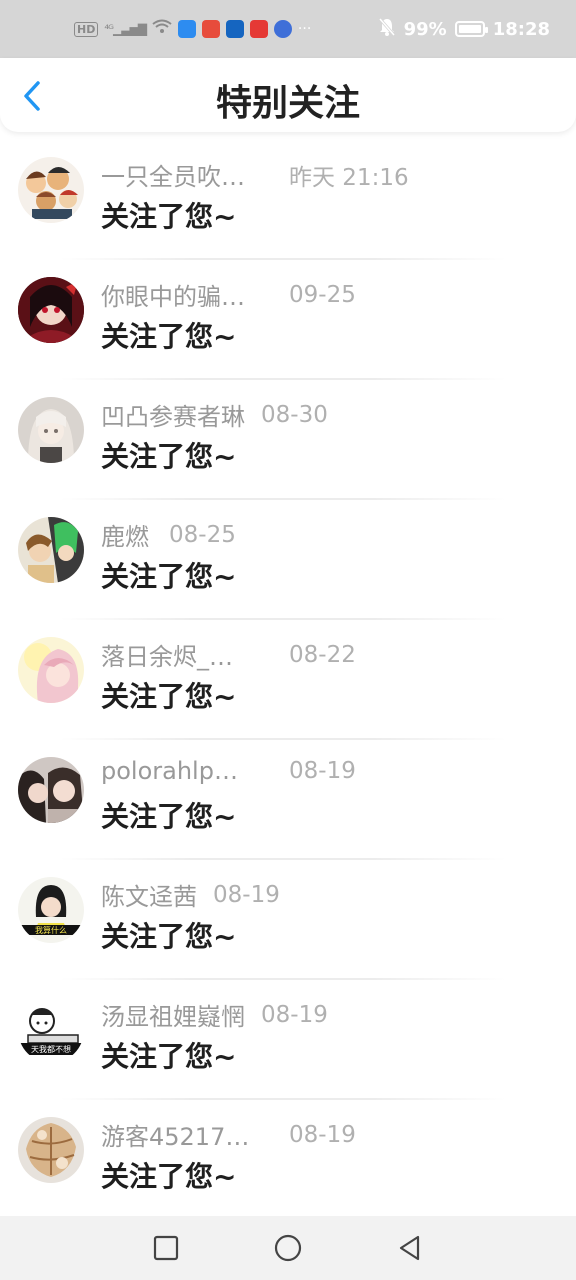 The width and height of the screenshot is (576, 1280). Describe the element at coordinates (349, 177) in the screenshot. I see `timestamp: 昨天 21:16` at that location.